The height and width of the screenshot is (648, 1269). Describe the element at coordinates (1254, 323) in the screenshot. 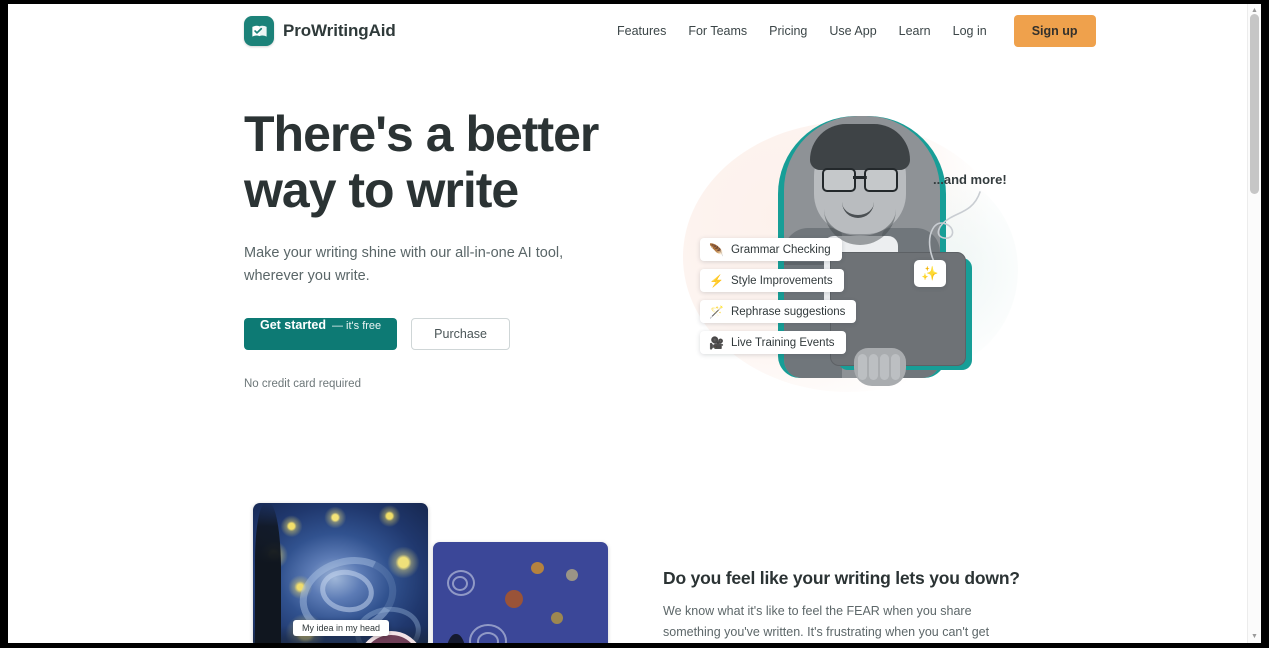

I see `vertical-scrollbar: ▲ ▼` at that location.